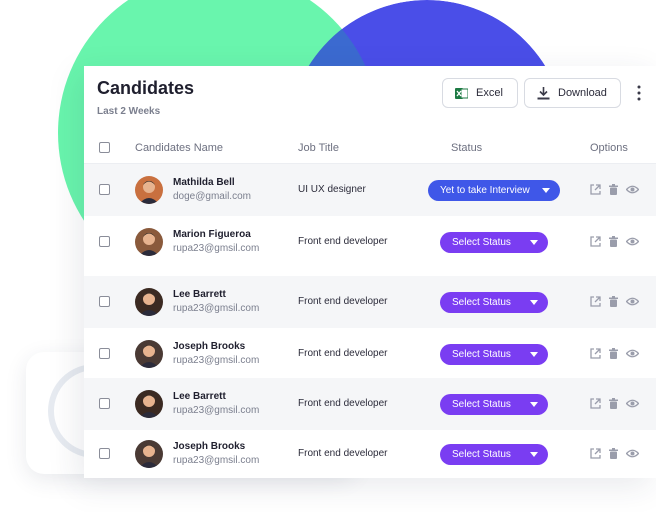  What do you see at coordinates (489, 93) in the screenshot?
I see `excel-button-label: Excel` at bounding box center [489, 93].